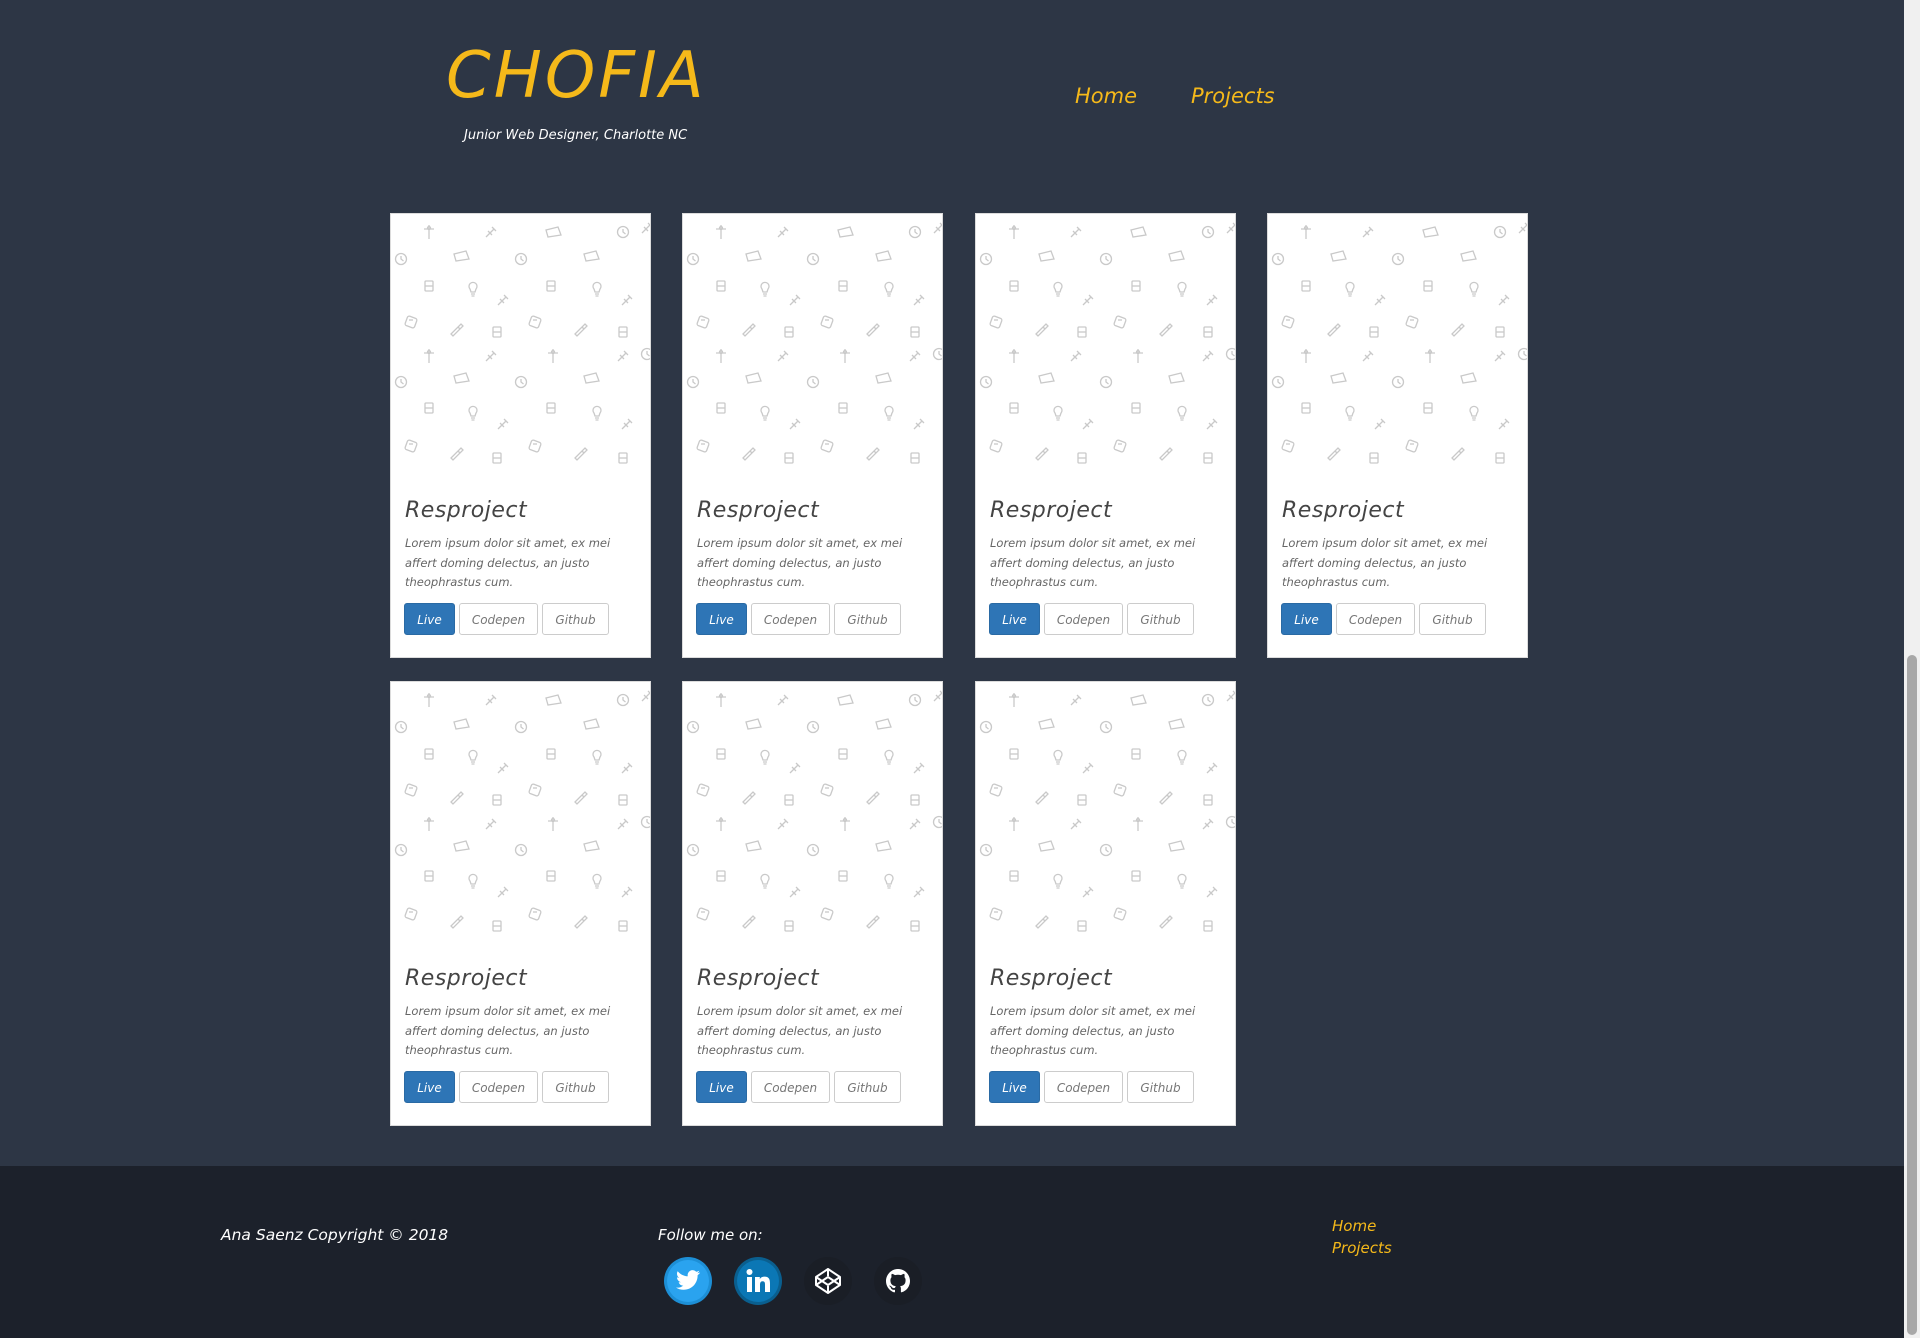 This screenshot has width=1920, height=1338. I want to click on nav-link-home: Home, so click(1106, 96).